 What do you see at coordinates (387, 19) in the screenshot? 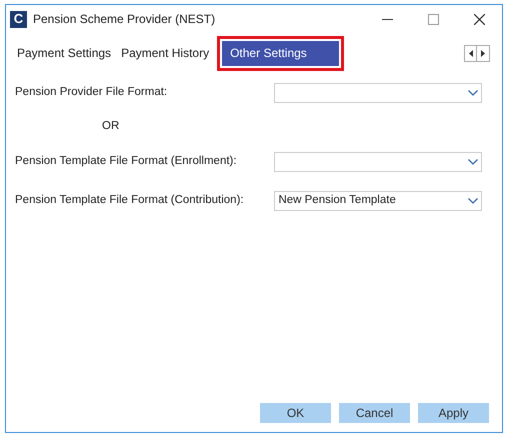
I see `minimize-icon` at bounding box center [387, 19].